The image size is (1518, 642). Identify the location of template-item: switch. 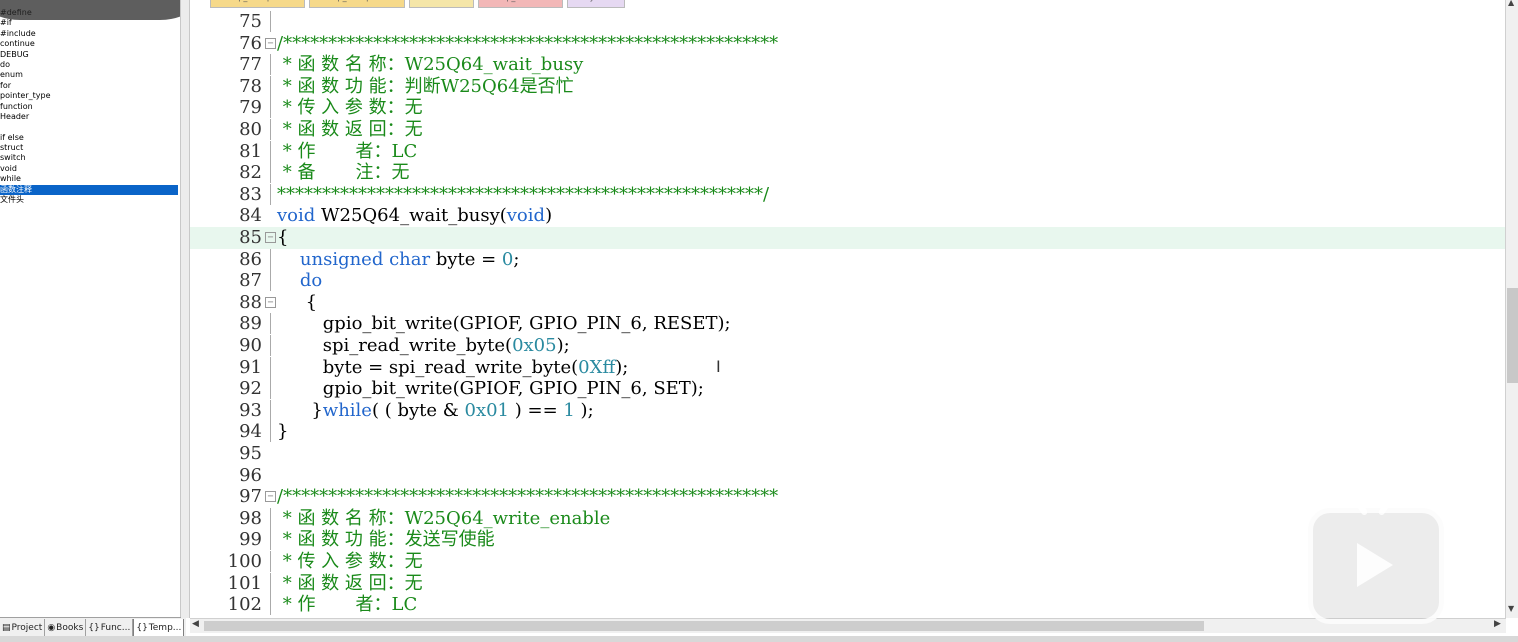
(89, 158).